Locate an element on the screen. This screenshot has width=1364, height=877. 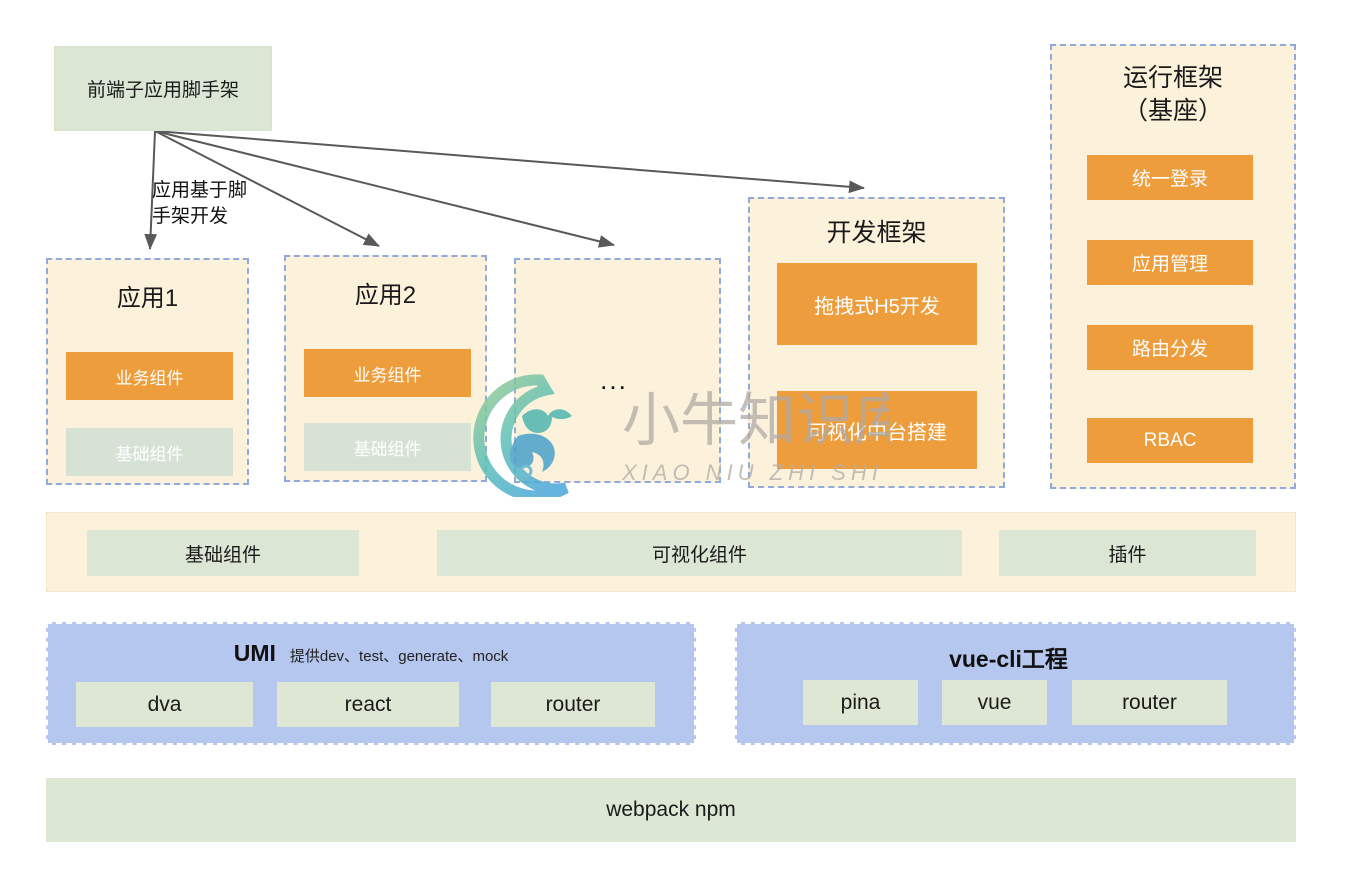
arrow-label: 应用基于脚 手架开发 is located at coordinates (222, 203).